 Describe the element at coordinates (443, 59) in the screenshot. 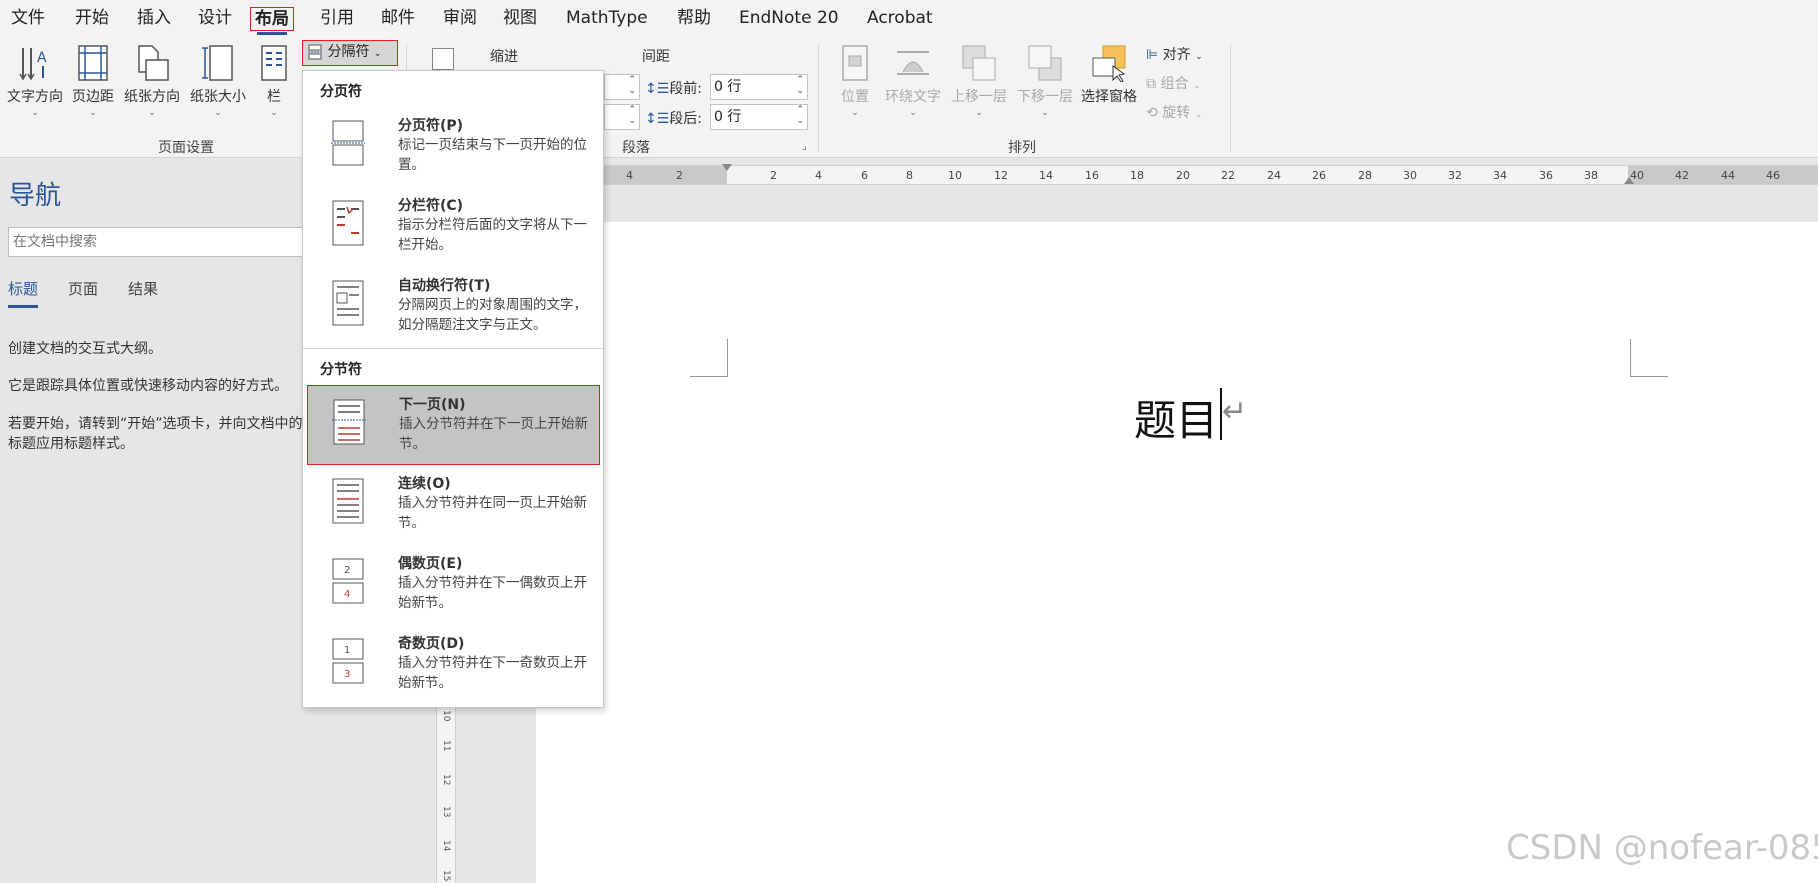

I see `line-numbers-icon` at that location.